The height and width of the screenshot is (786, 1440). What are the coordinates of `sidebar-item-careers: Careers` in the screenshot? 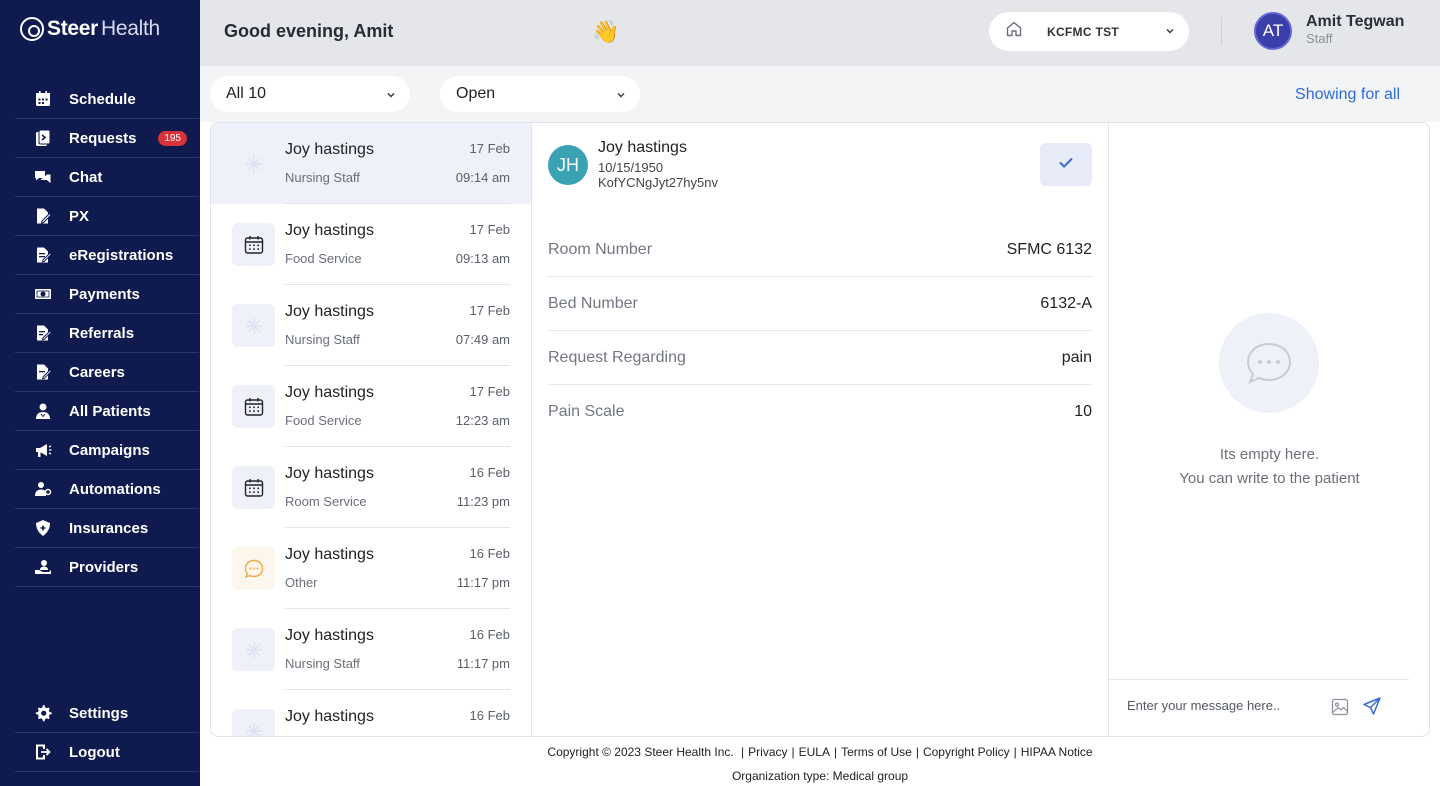 It's located at (107, 372).